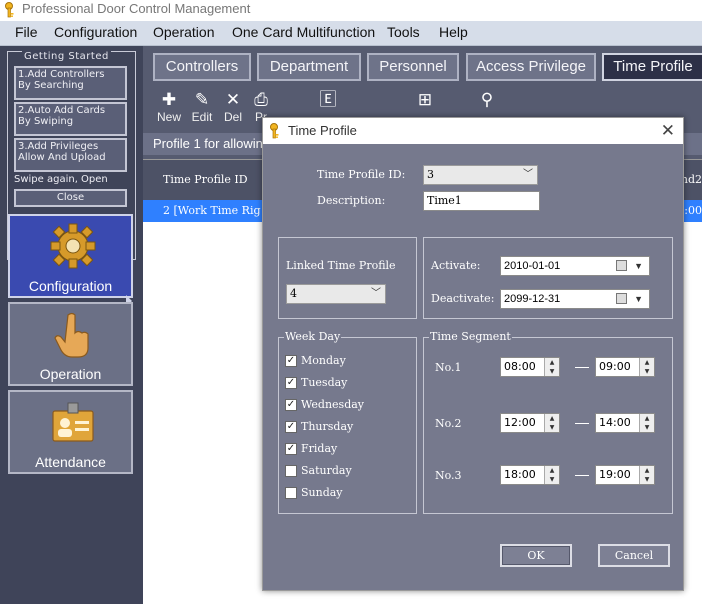  What do you see at coordinates (291, 383) in the screenshot?
I see `tuesday-checkbox: ✓` at bounding box center [291, 383].